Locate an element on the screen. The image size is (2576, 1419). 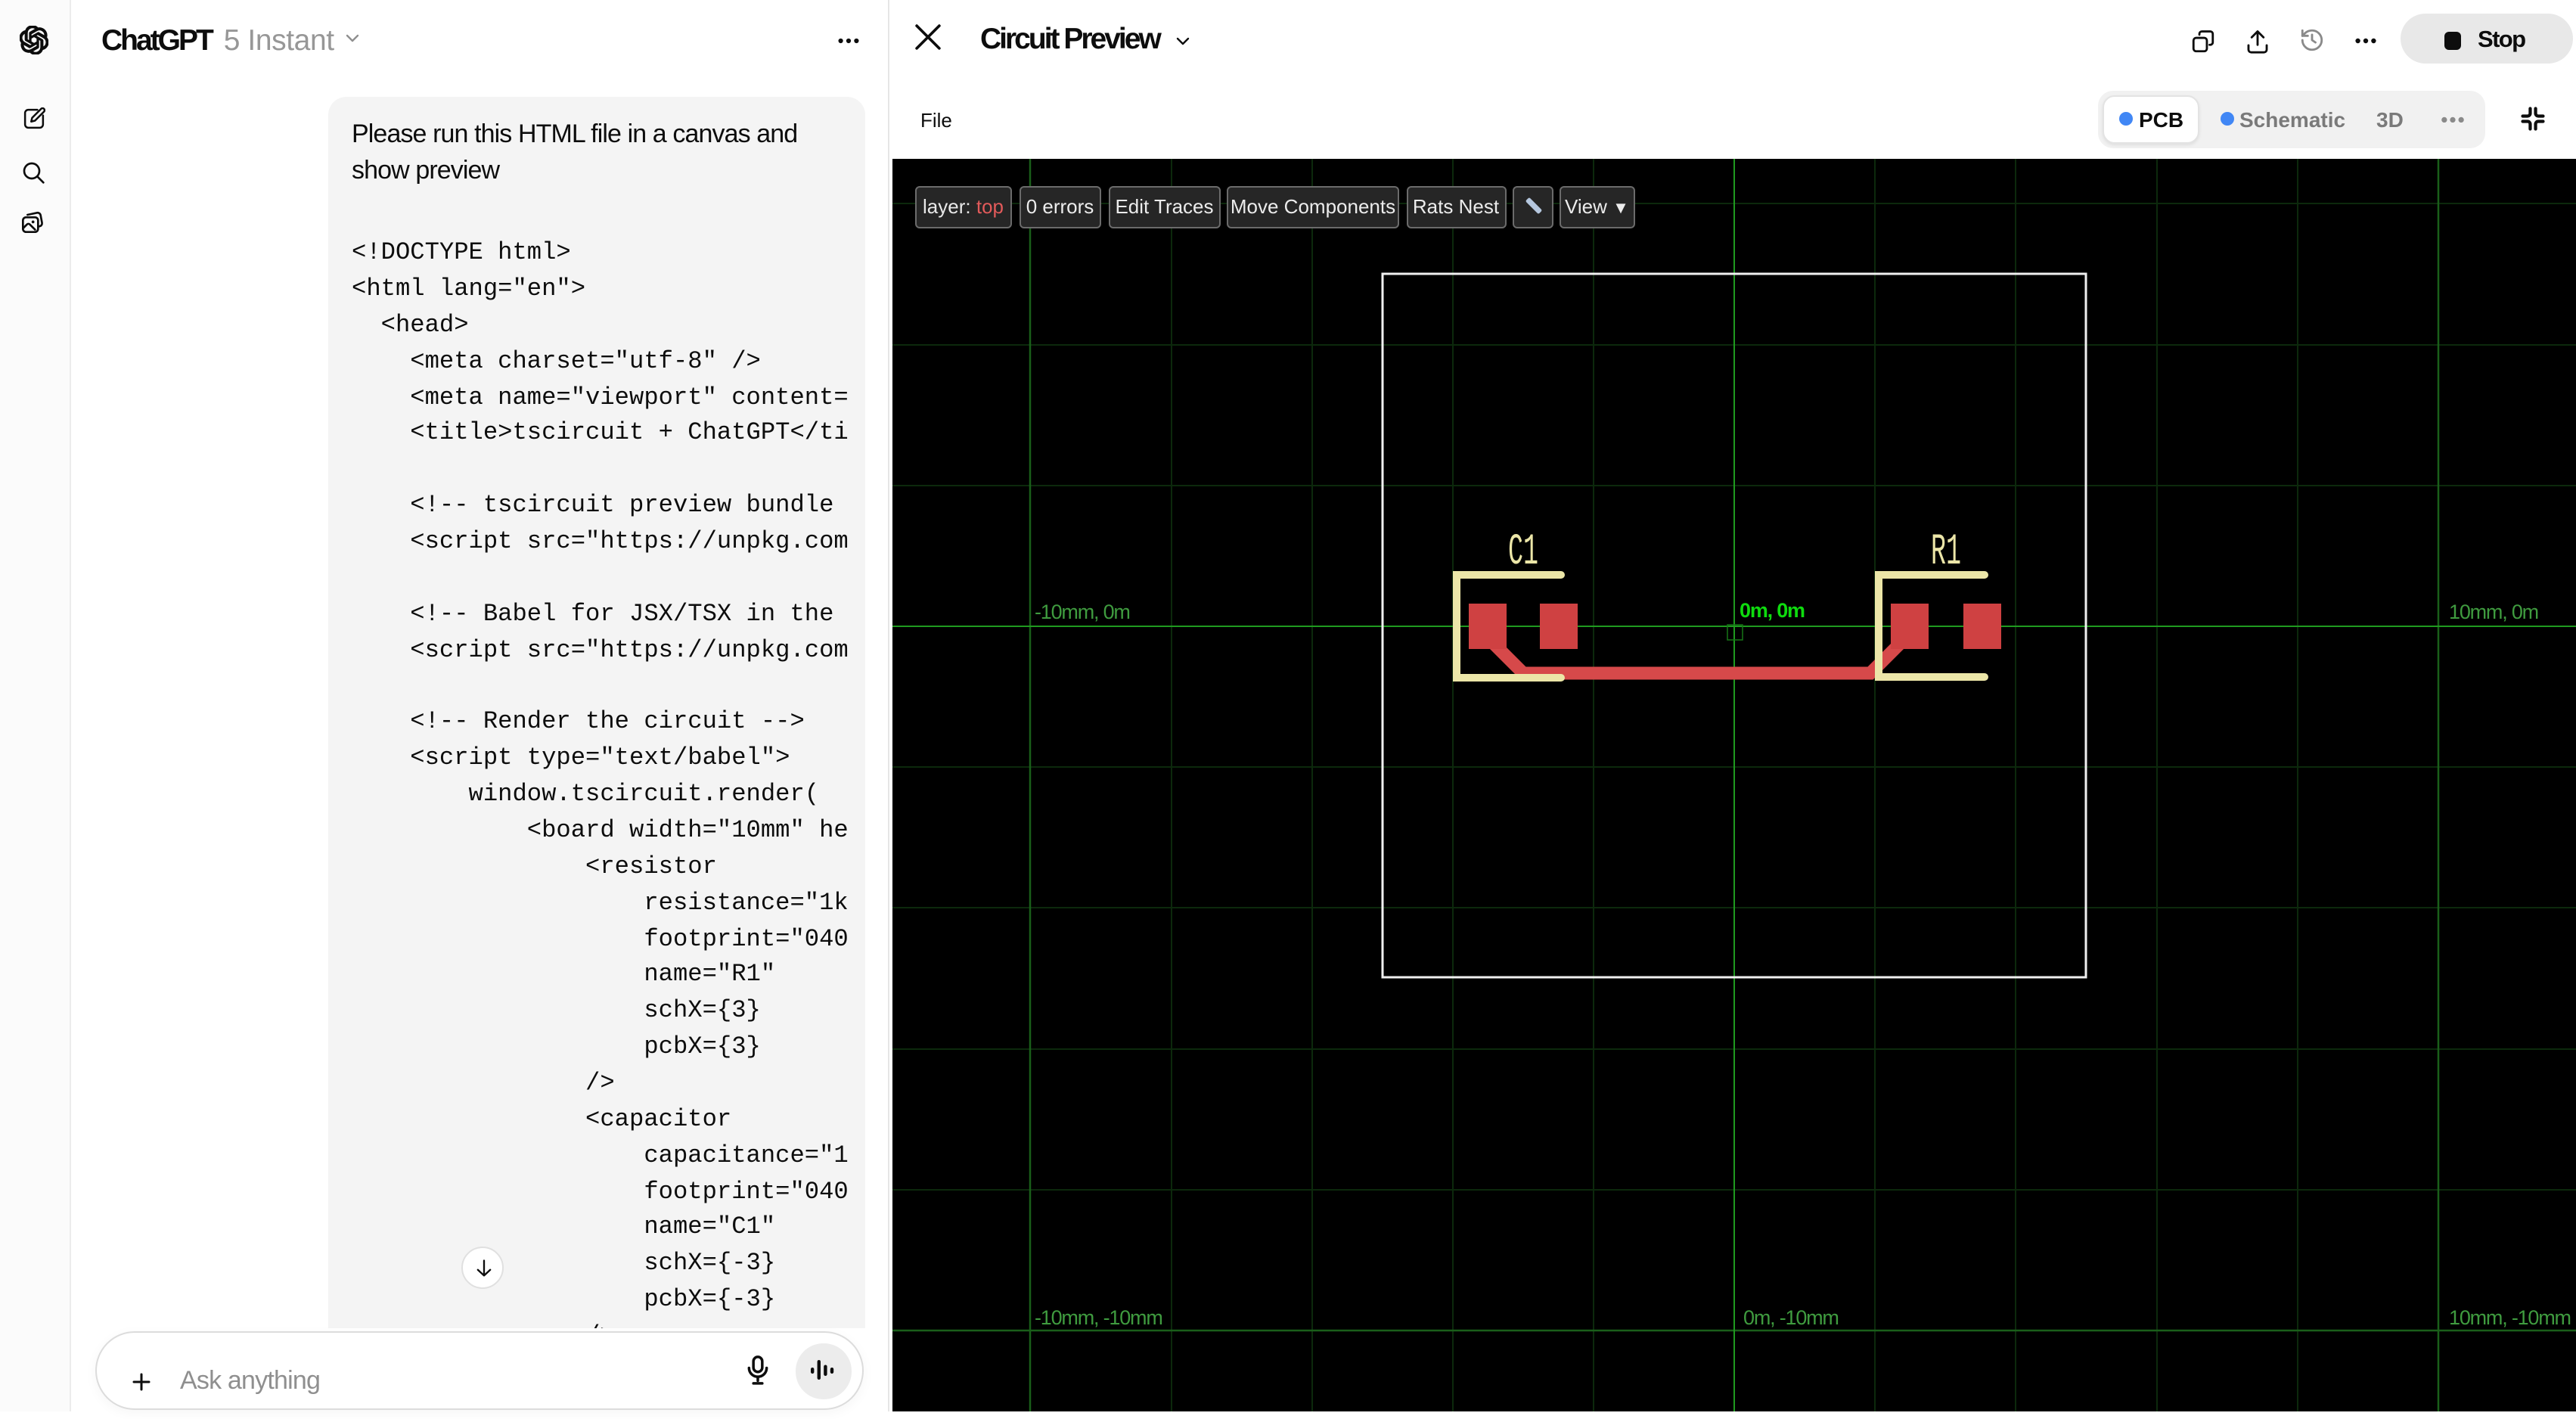
svg-text: 0m, -10mm is located at coordinates (1791, 1317).